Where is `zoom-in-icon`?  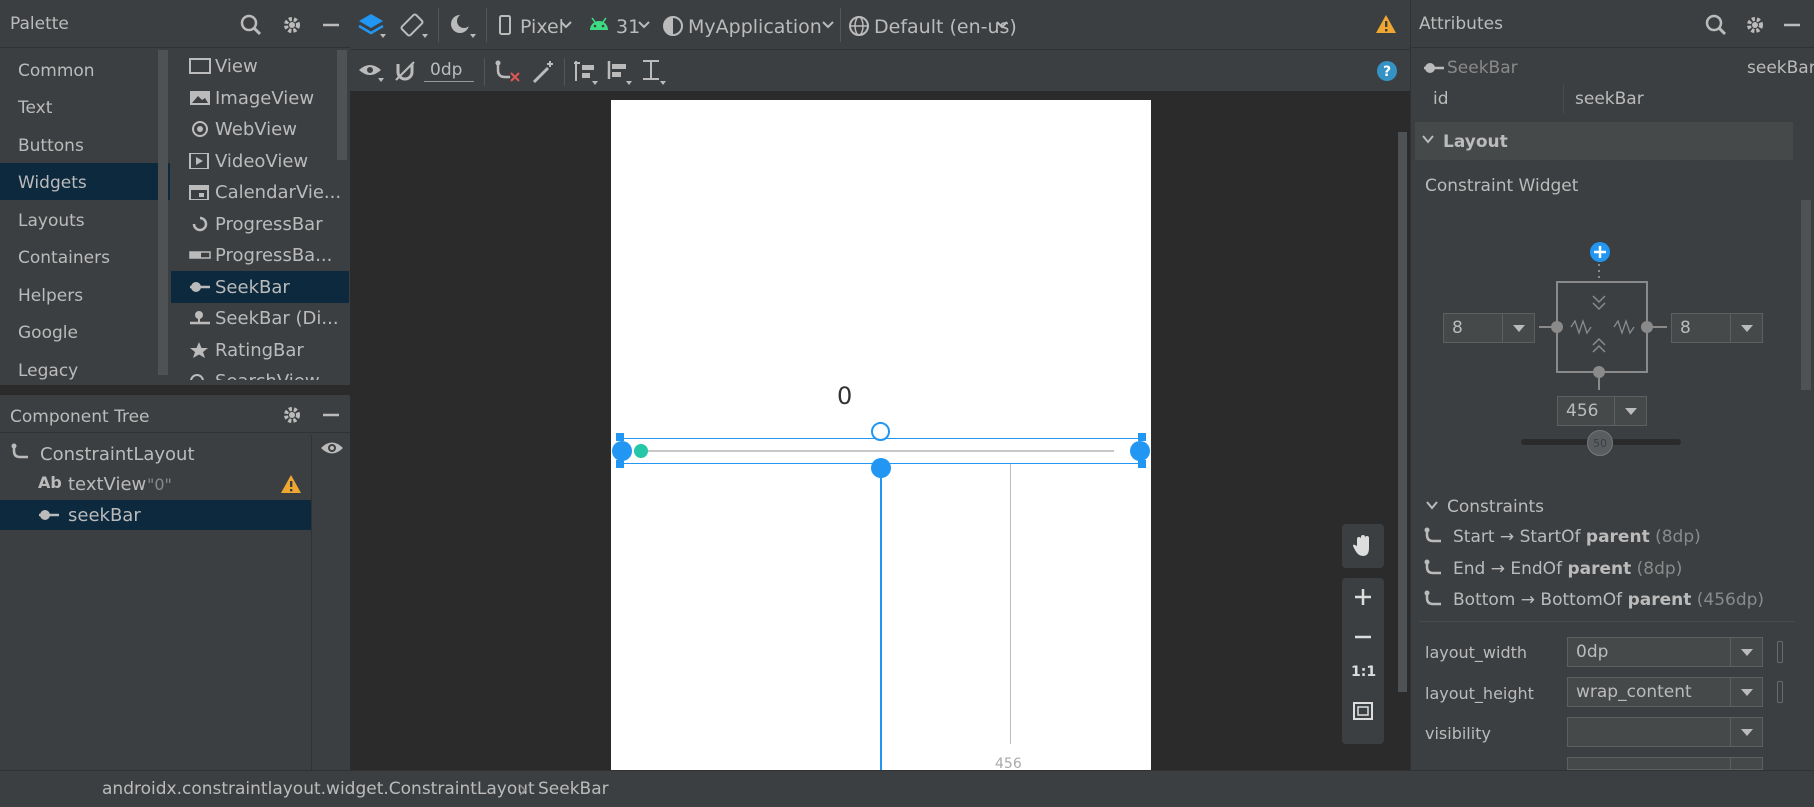 zoom-in-icon is located at coordinates (1363, 597).